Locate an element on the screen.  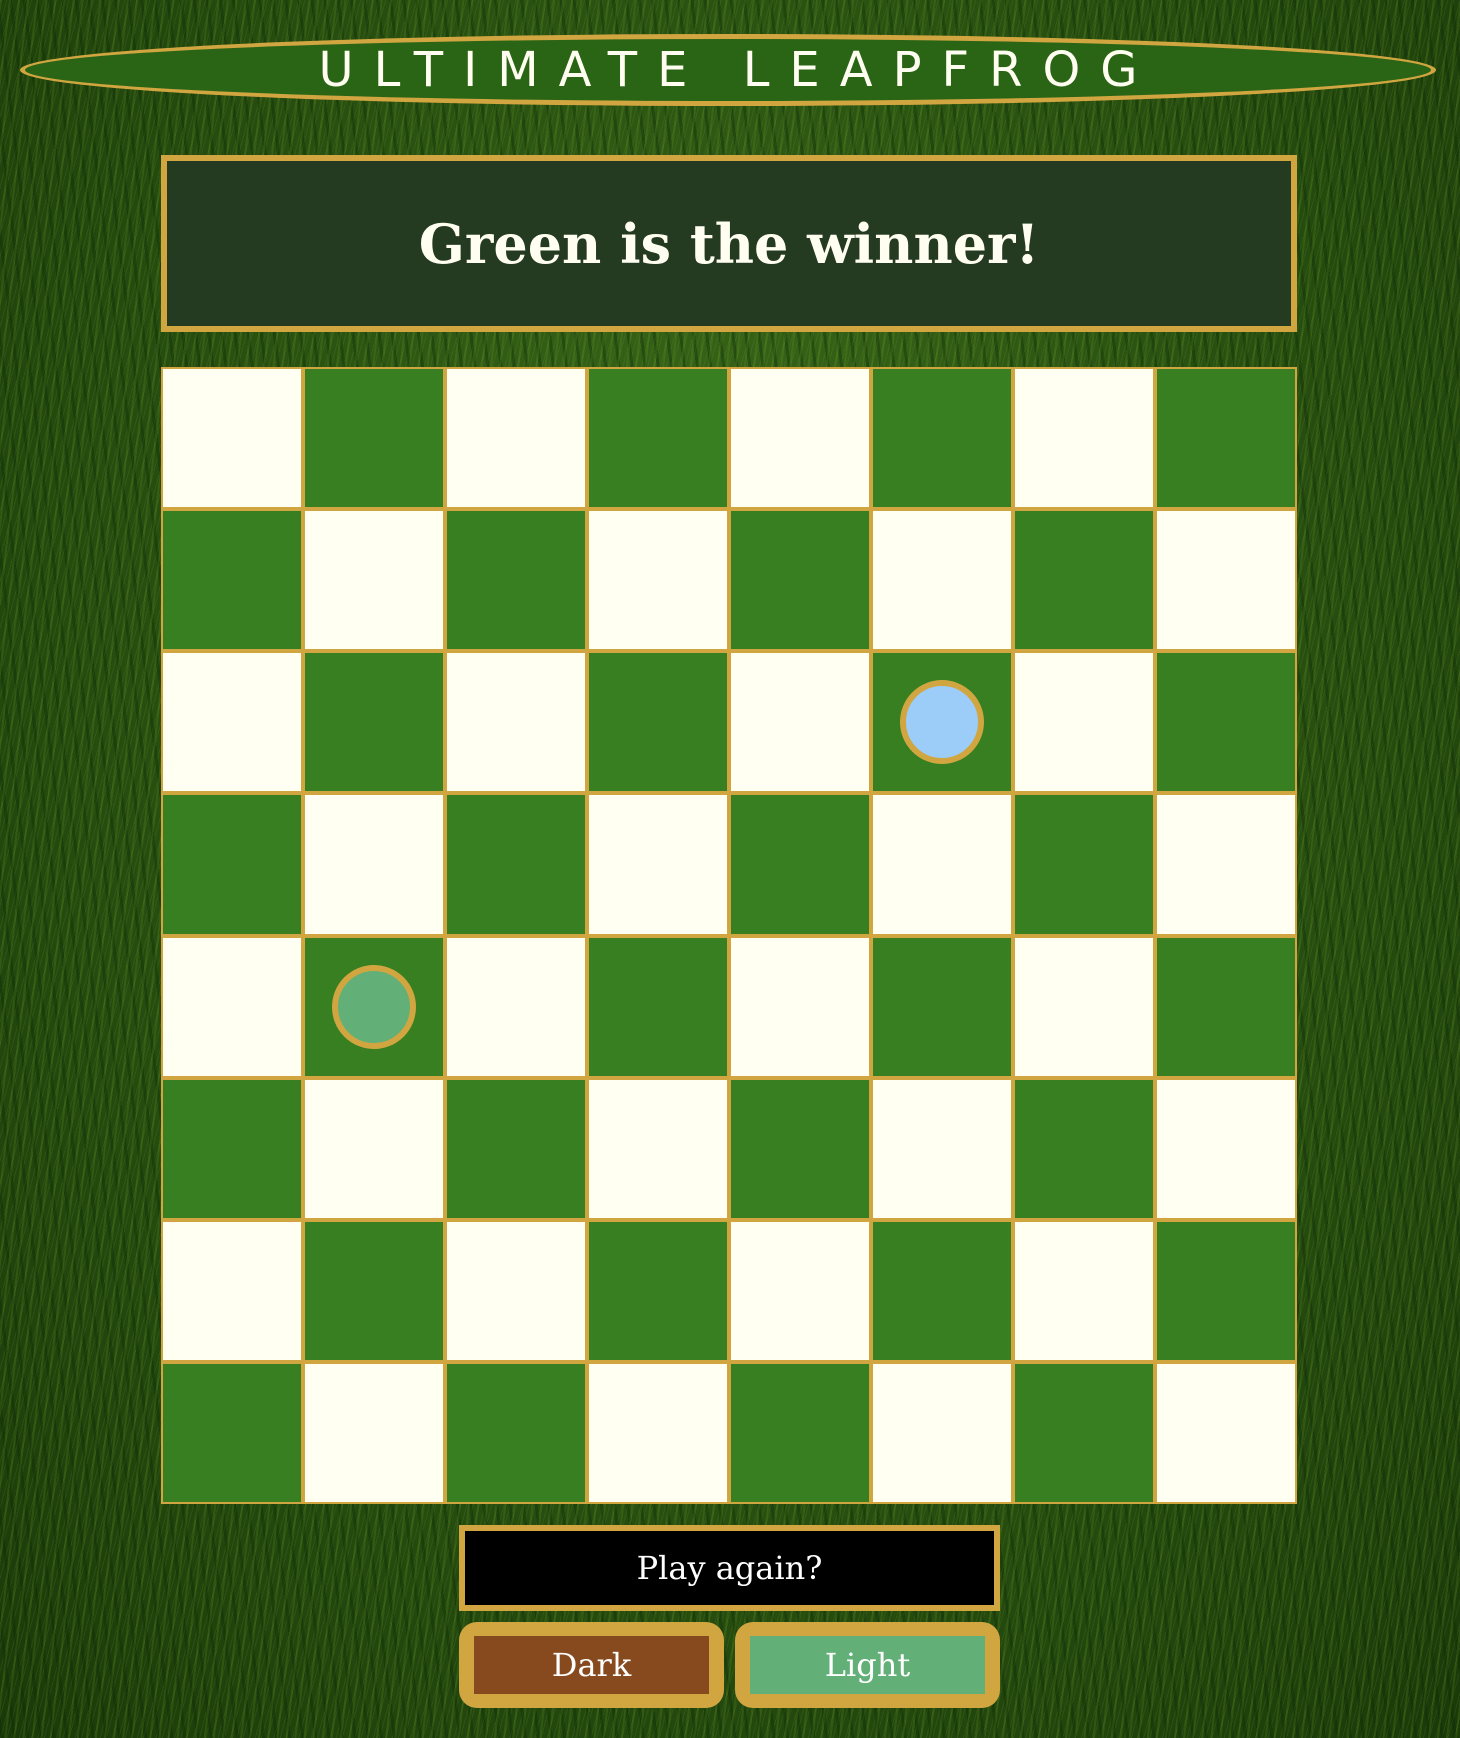
board-square-r5-c6 is located at coordinates (942, 1006).